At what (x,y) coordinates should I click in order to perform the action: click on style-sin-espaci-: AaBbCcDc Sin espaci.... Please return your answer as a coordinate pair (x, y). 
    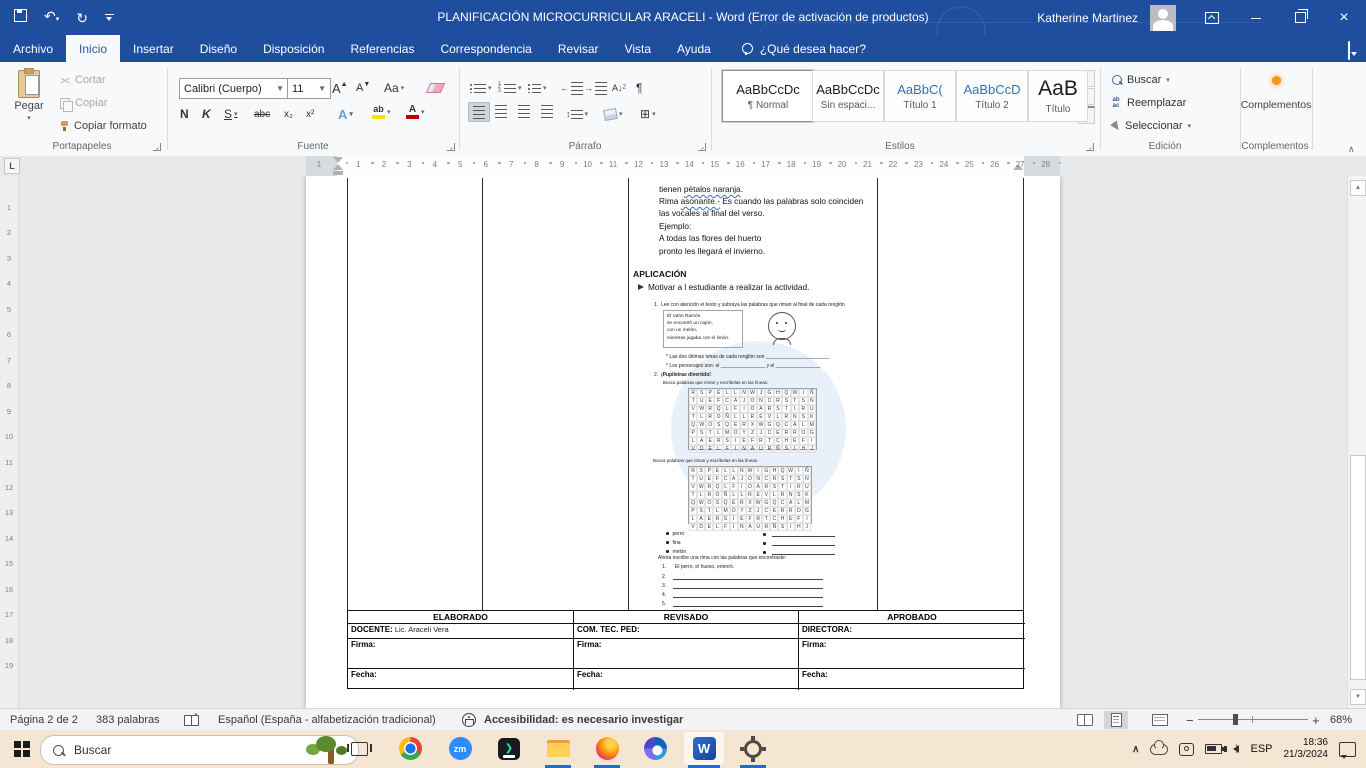
    Looking at the image, I should click on (848, 96).